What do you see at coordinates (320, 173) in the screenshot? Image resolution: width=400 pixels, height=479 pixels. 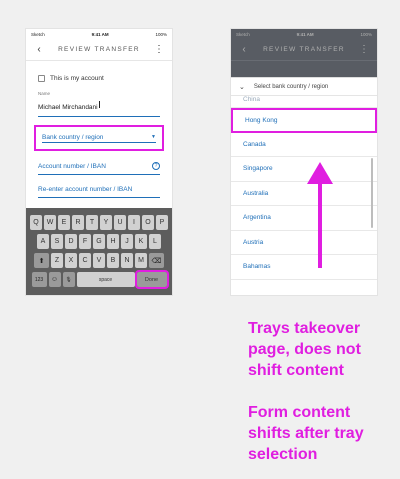 I see `arrow-head-icon` at bounding box center [320, 173].